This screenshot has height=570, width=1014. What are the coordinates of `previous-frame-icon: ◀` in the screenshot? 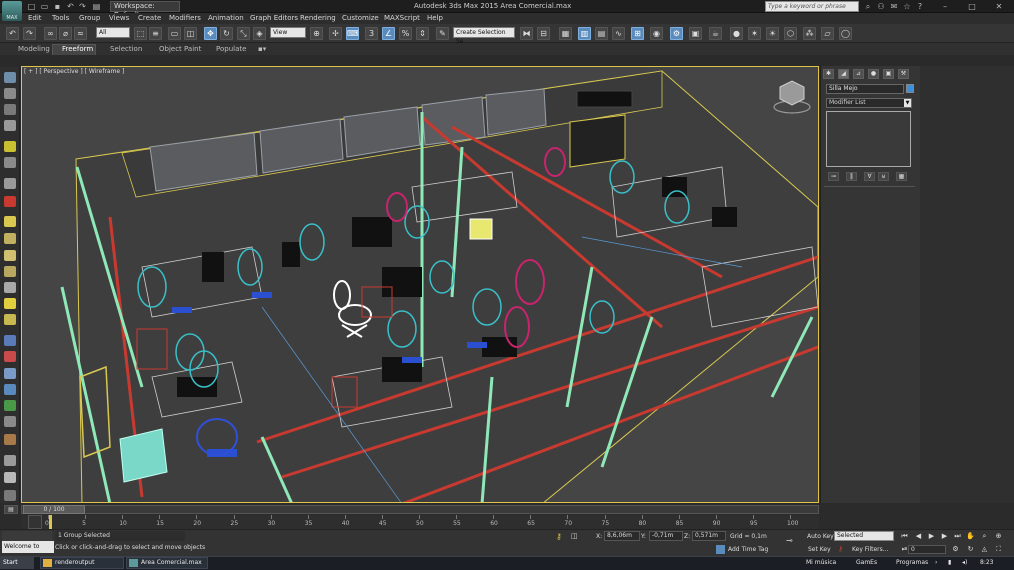 It's located at (918, 536).